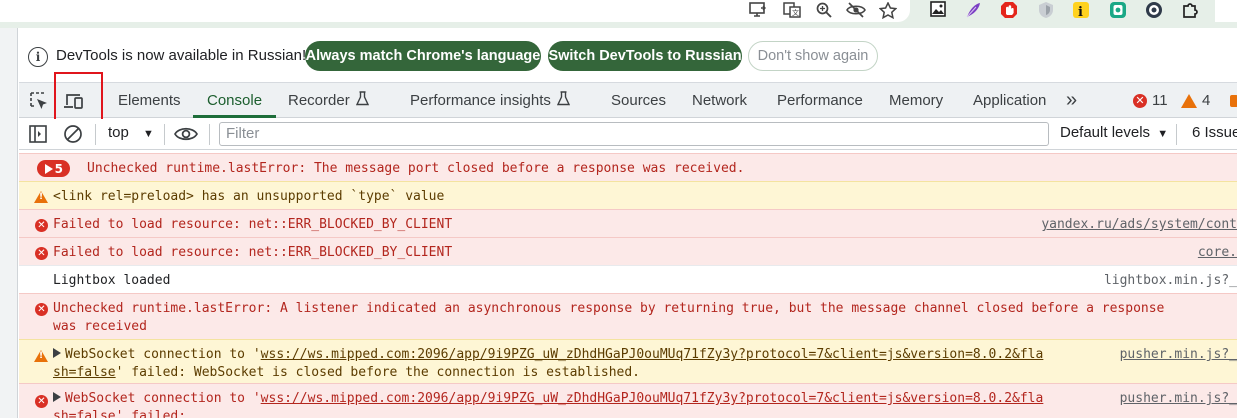 The height and width of the screenshot is (418, 1237). I want to click on always-match-language-button: Always match Chrome's language, so click(423, 56).